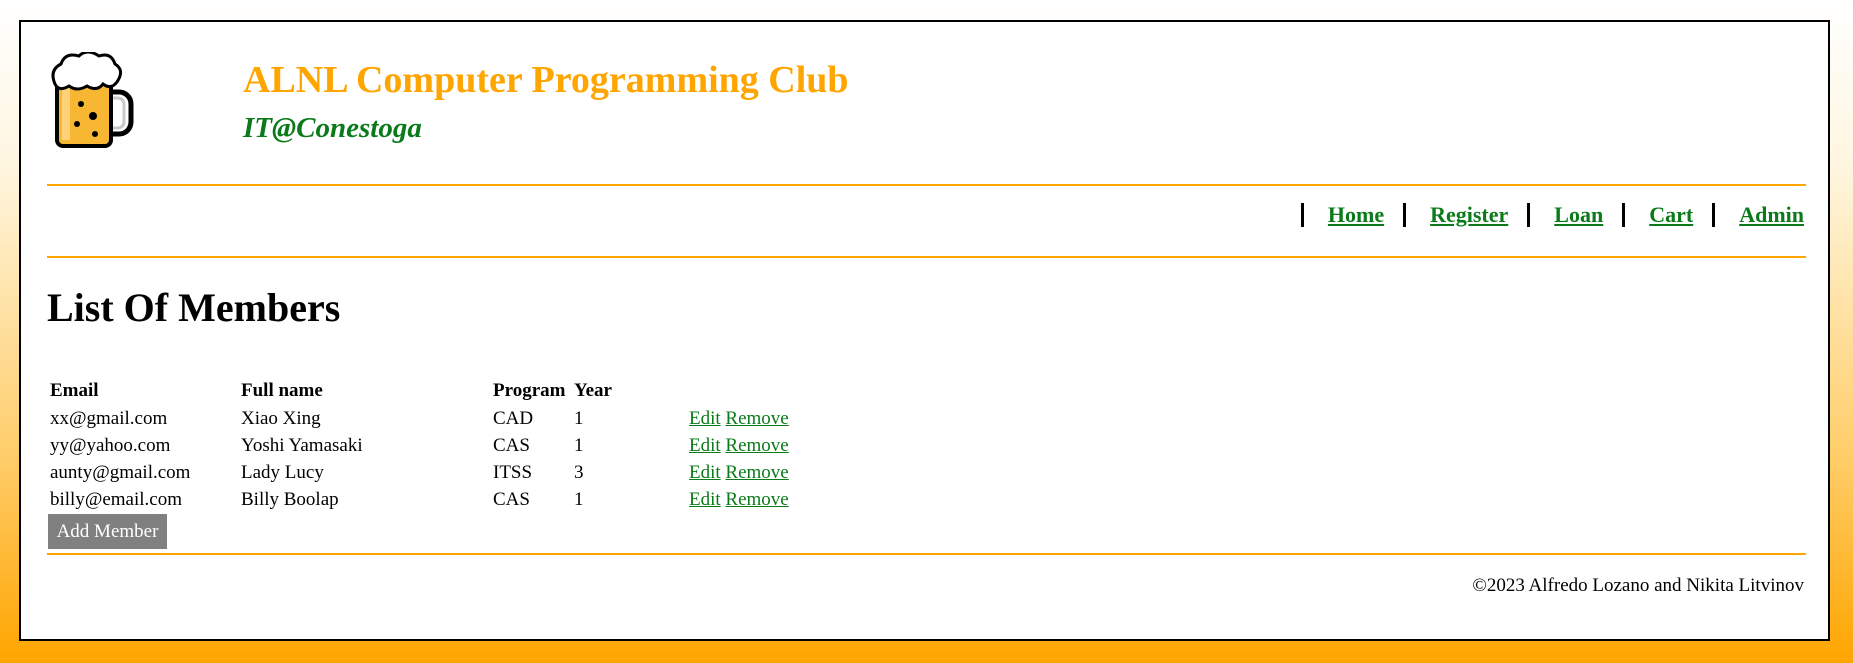 This screenshot has width=1853, height=663. Describe the element at coordinates (513, 418) in the screenshot. I see `cell-program: CAD` at that location.